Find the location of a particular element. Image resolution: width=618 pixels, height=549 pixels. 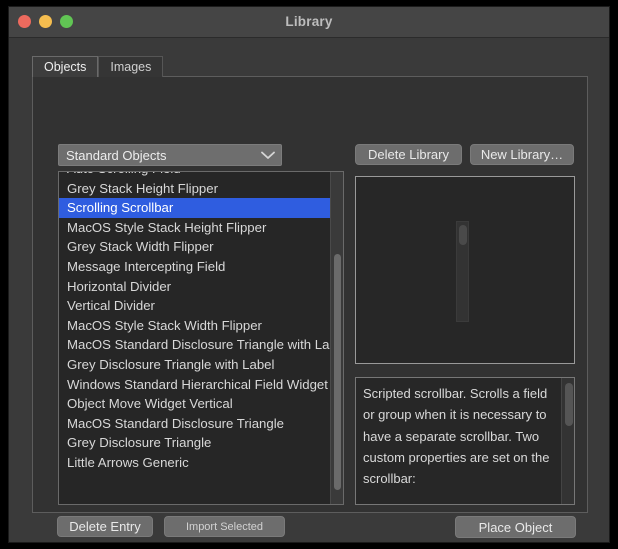

list-item: MacOS Style Stack Height Flipper is located at coordinates (195, 228).